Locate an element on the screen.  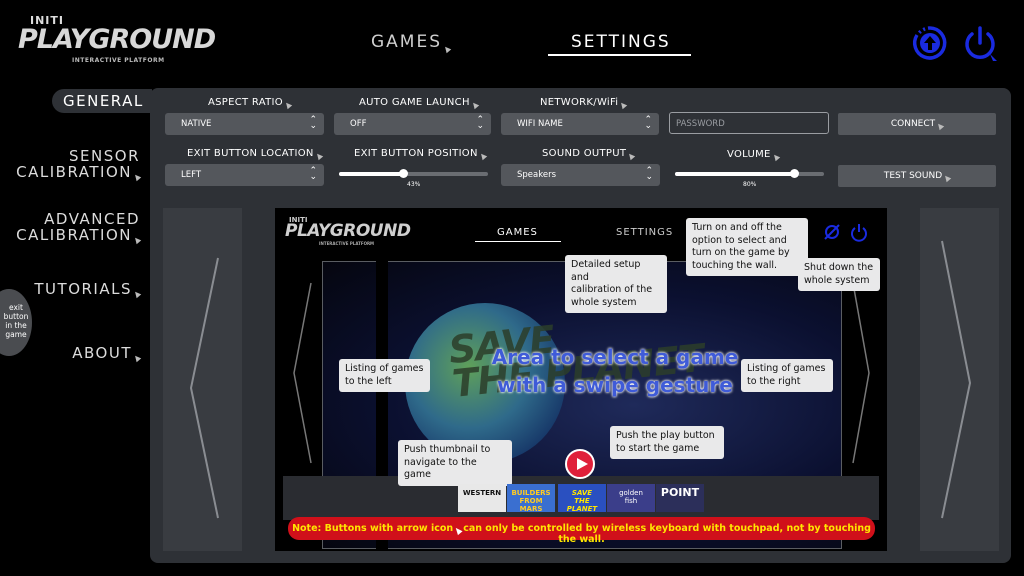
thumbnail-western: WESTERN is located at coordinates (482, 498).